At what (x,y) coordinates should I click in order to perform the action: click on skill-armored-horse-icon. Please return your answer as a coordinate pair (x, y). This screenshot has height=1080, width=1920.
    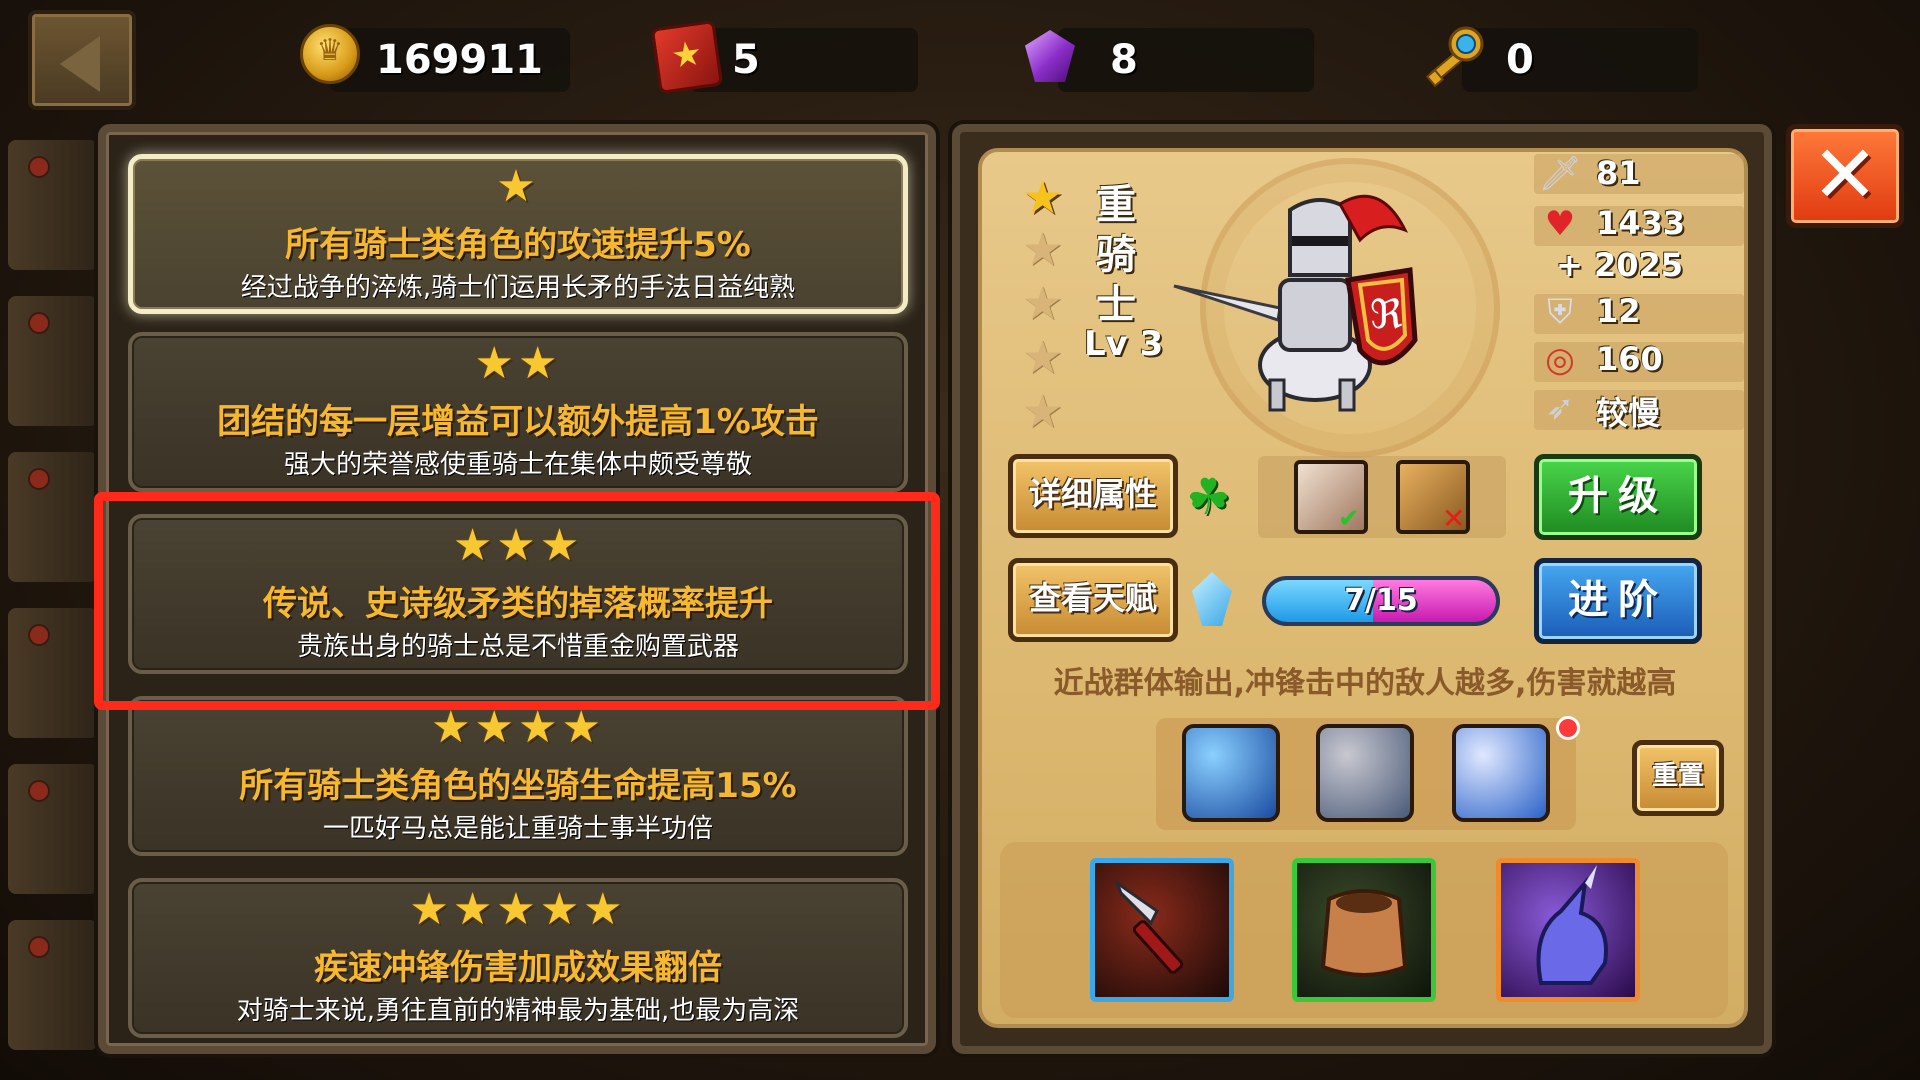
    Looking at the image, I should click on (1365, 773).